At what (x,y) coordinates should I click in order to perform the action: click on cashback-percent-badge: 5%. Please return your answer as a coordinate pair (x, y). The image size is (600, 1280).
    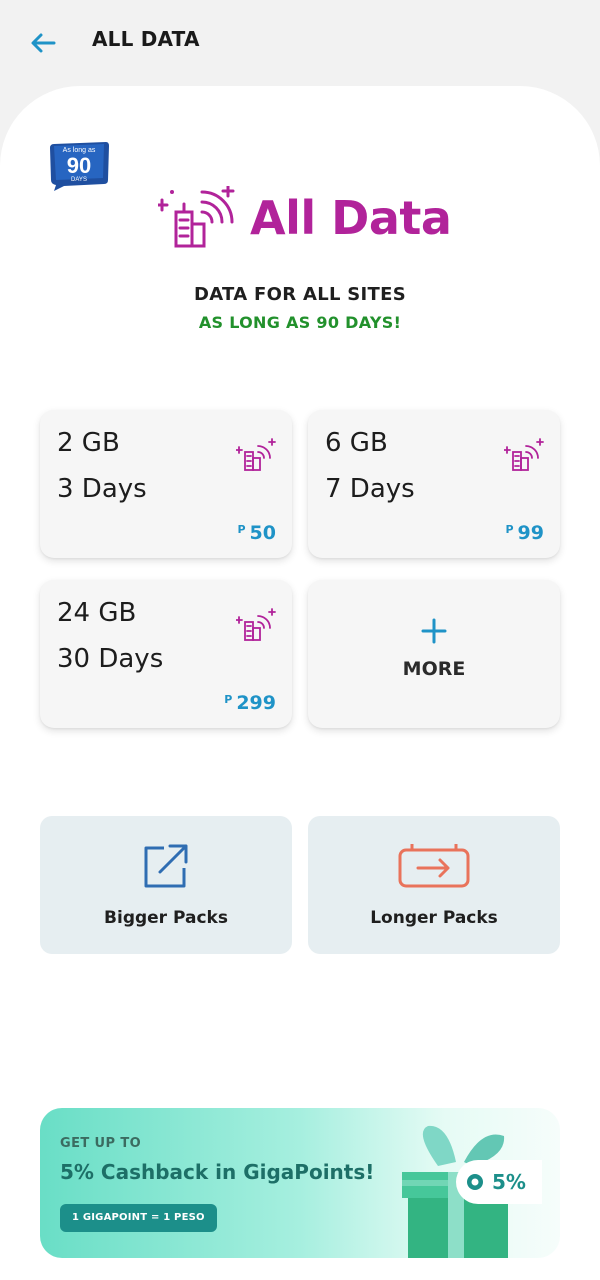
    Looking at the image, I should click on (499, 1182).